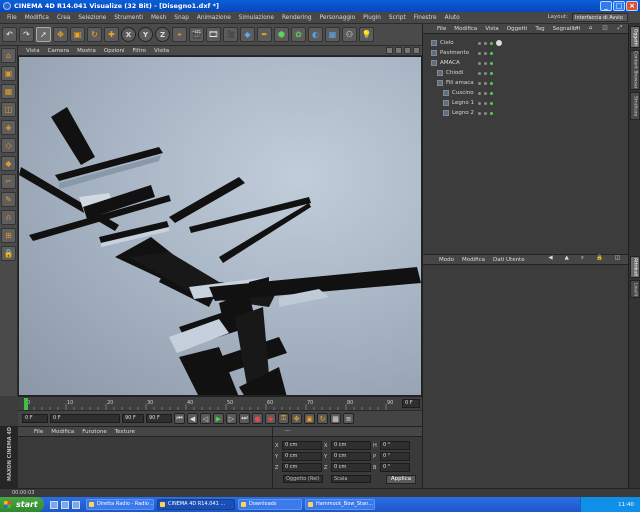 The image size is (640, 512). I want to click on viewport-menu-filtro: Filtro, so click(139, 51).